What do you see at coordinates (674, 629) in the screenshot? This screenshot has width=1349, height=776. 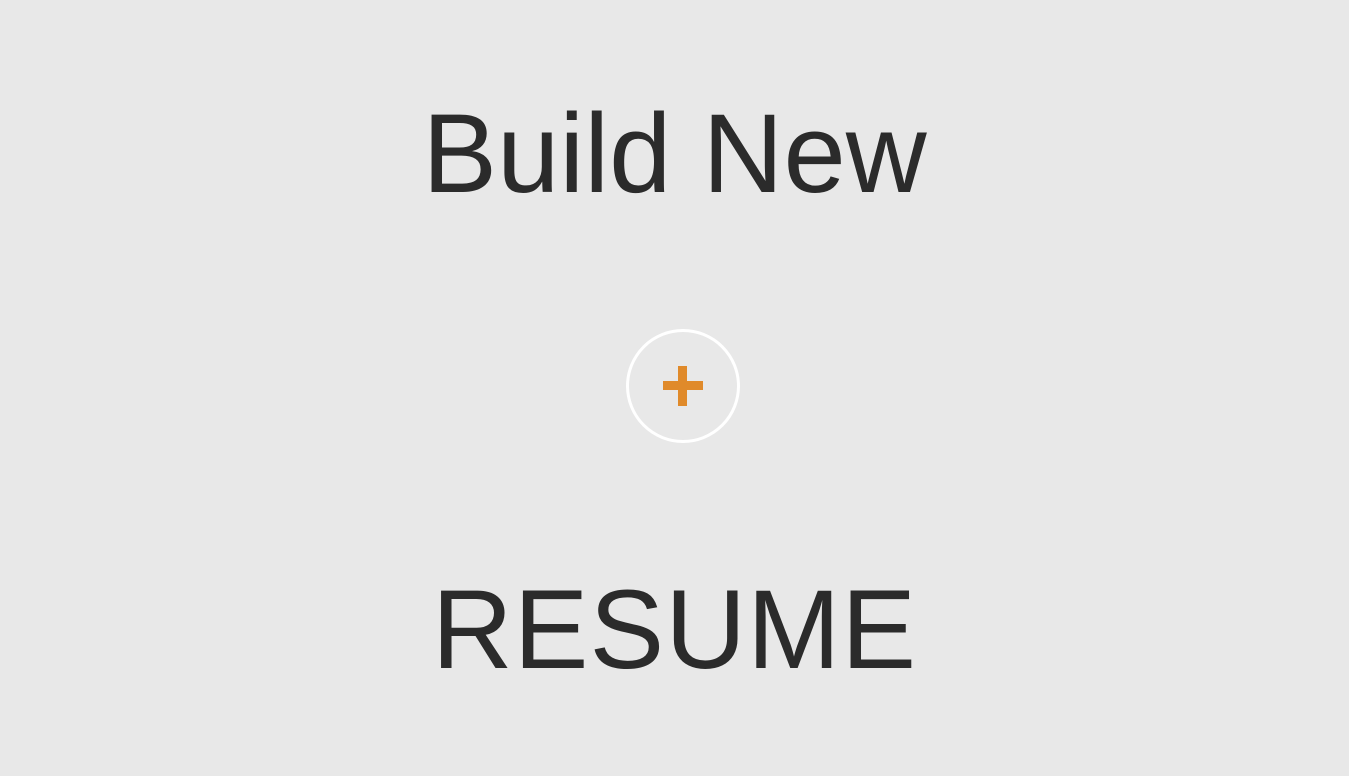 I see `title-resume: RESUME` at bounding box center [674, 629].